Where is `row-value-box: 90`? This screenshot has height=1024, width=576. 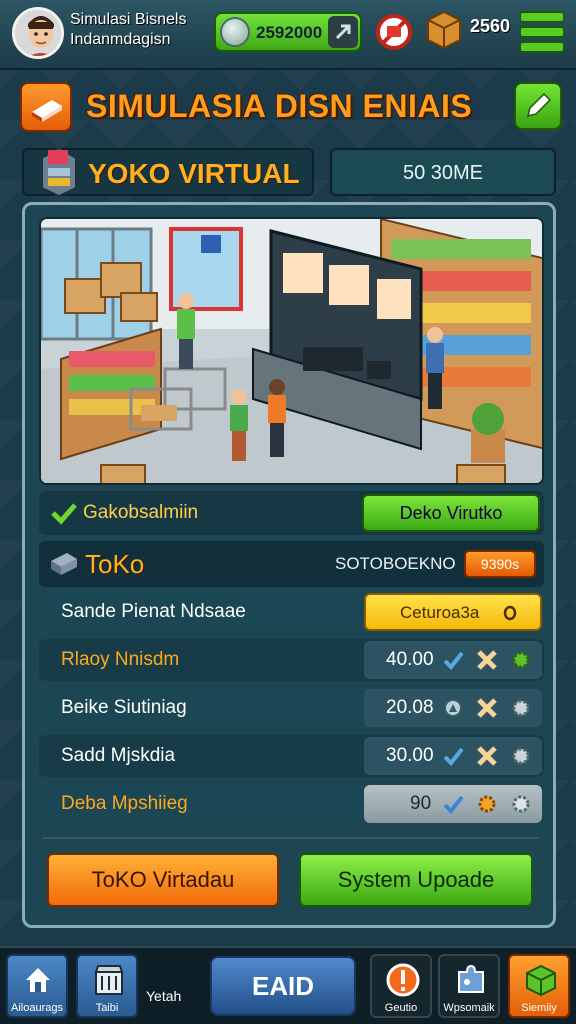 row-value-box: 90 is located at coordinates (453, 804).